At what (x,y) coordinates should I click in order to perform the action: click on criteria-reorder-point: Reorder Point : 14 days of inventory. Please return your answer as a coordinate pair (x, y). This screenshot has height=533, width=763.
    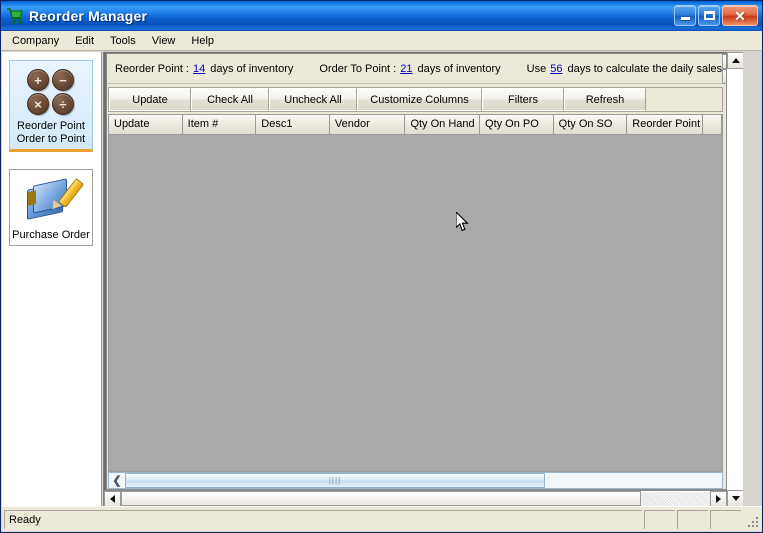
    Looking at the image, I should click on (204, 69).